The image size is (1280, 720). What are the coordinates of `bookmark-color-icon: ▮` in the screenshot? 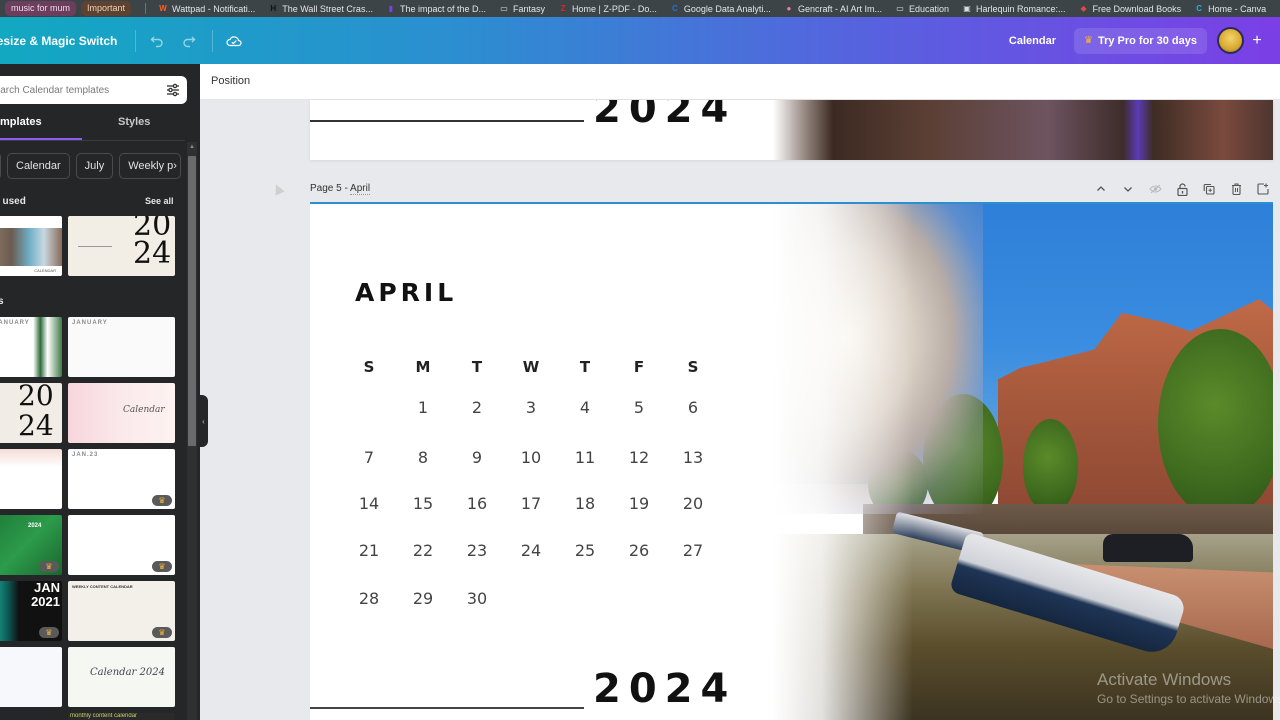 It's located at (391, 8).